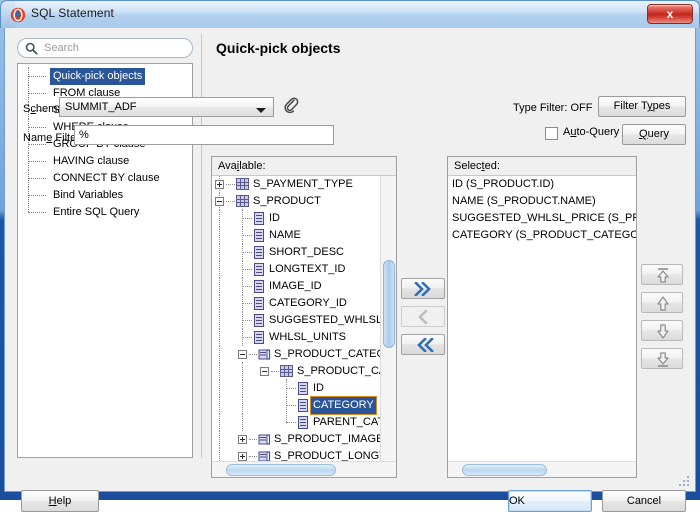 The image size is (700, 512). I want to click on available-vertical-scrollbar, so click(388, 318).